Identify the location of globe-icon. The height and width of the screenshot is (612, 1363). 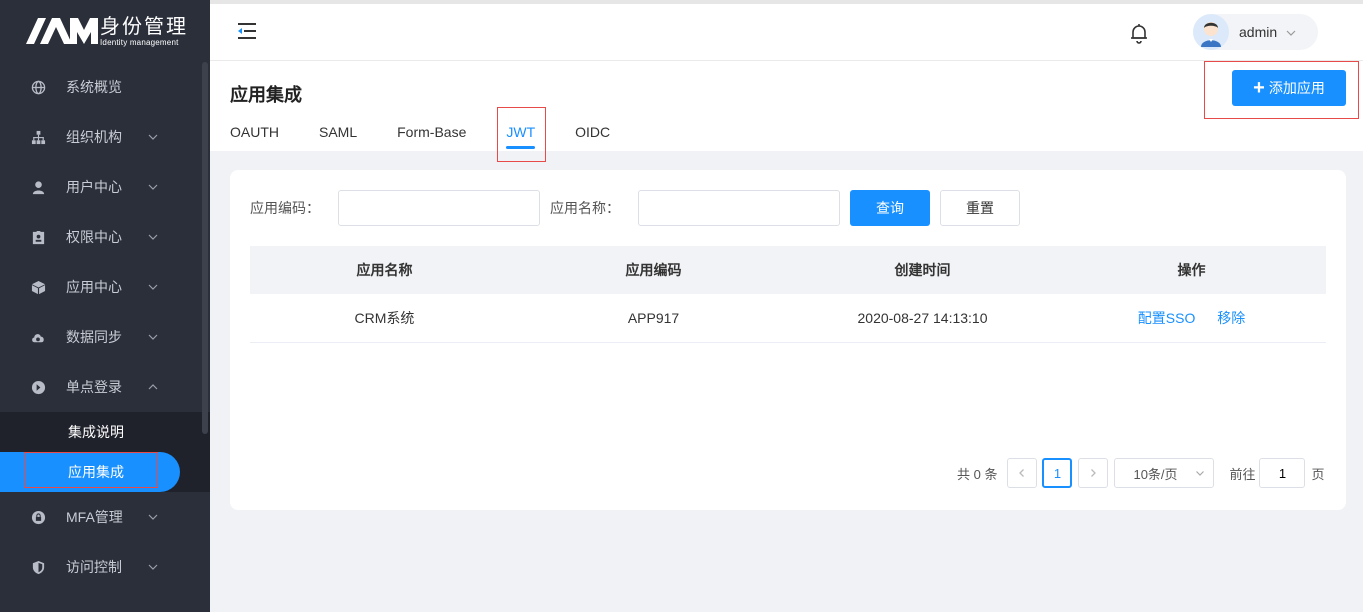
(38, 87).